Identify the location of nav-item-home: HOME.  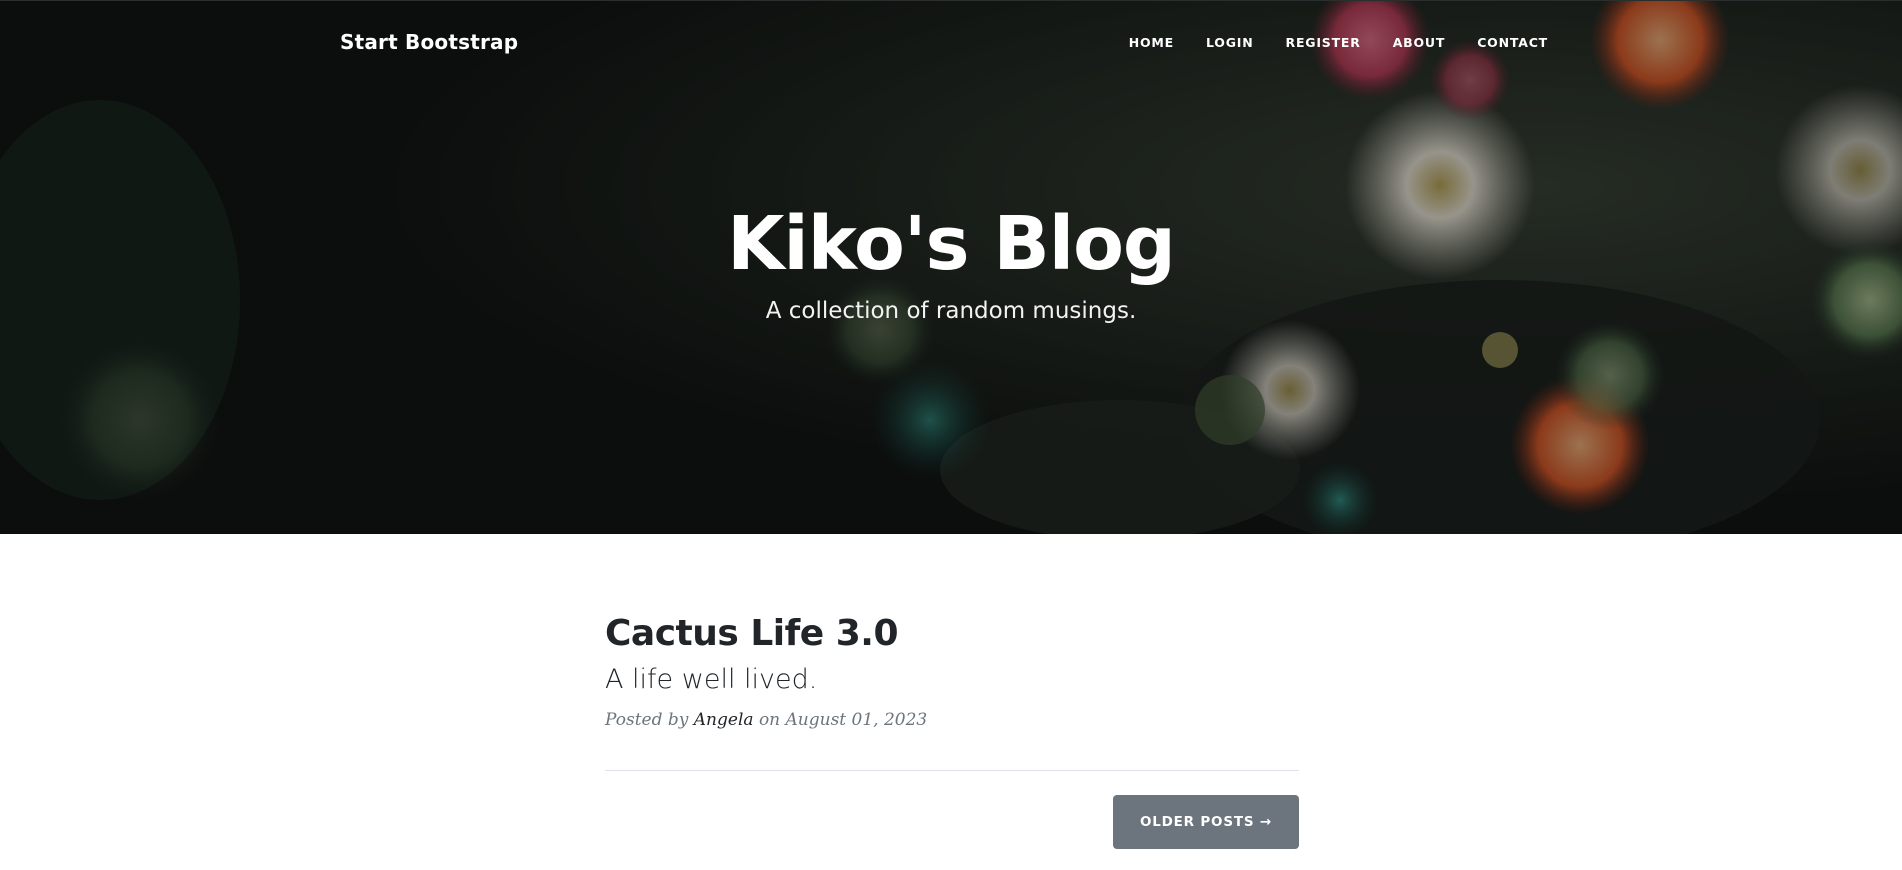
(1151, 43).